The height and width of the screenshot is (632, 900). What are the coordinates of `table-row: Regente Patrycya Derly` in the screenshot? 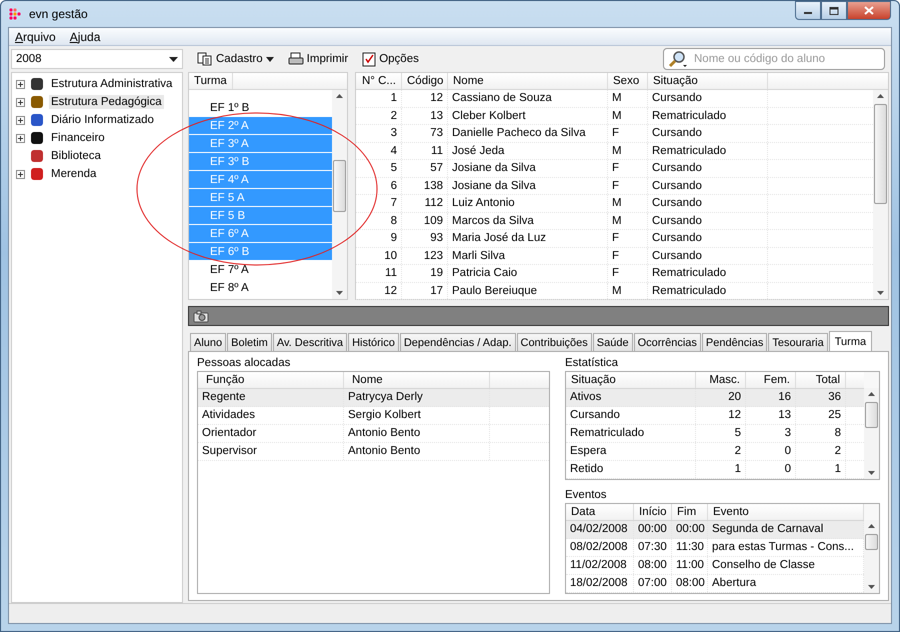 It's located at (373, 398).